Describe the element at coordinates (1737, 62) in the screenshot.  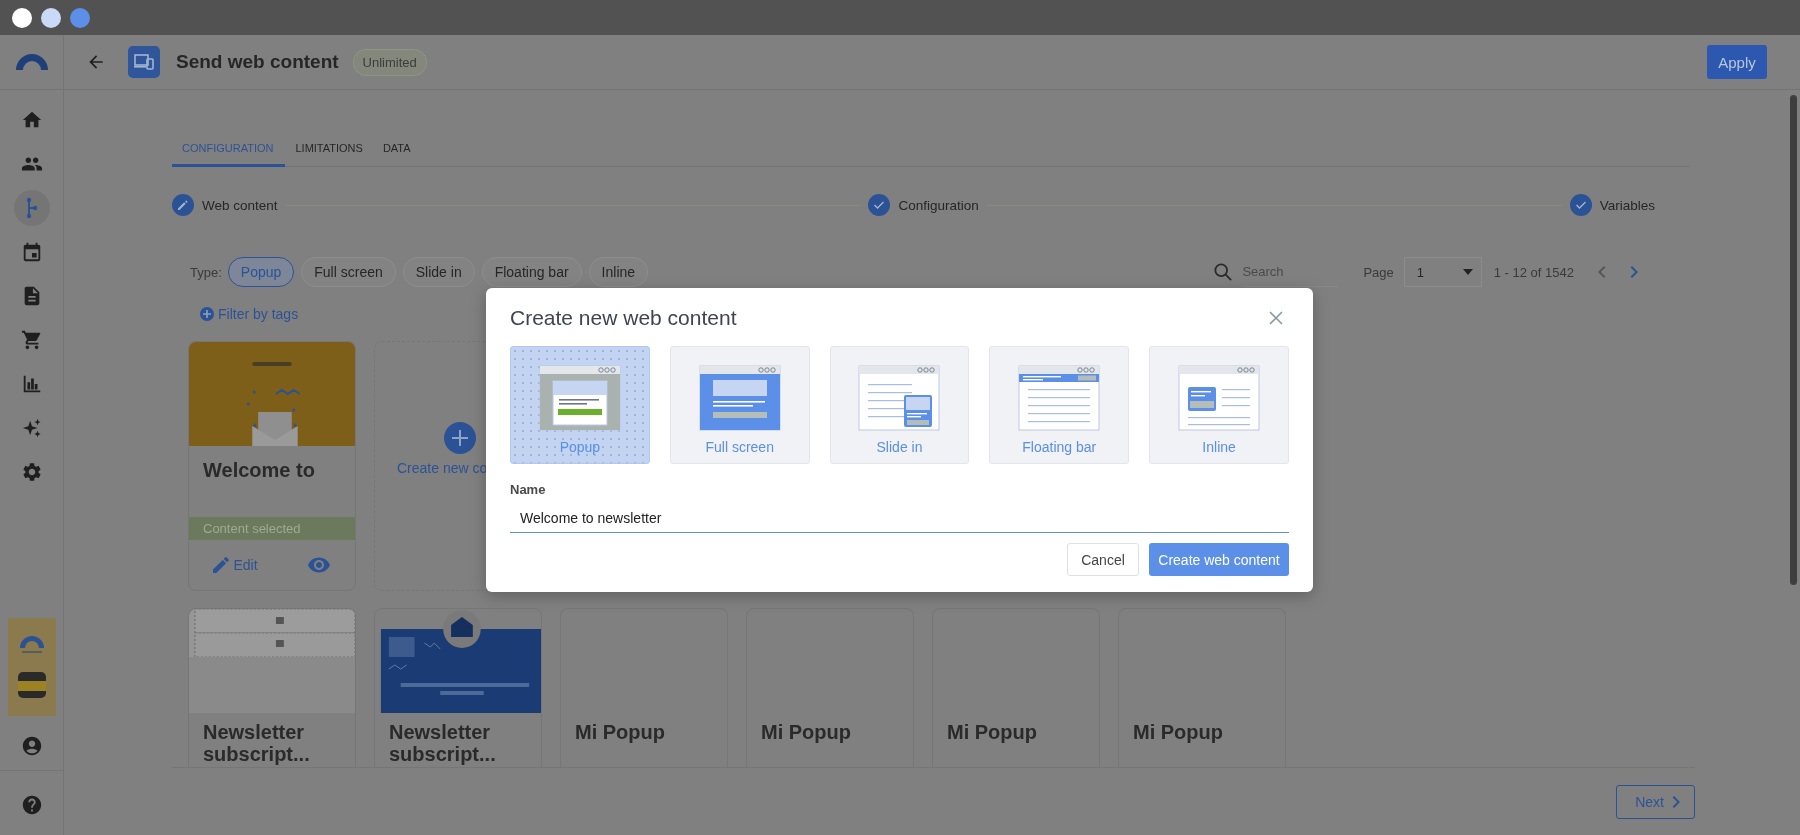
I see `apply-button: Apply` at that location.